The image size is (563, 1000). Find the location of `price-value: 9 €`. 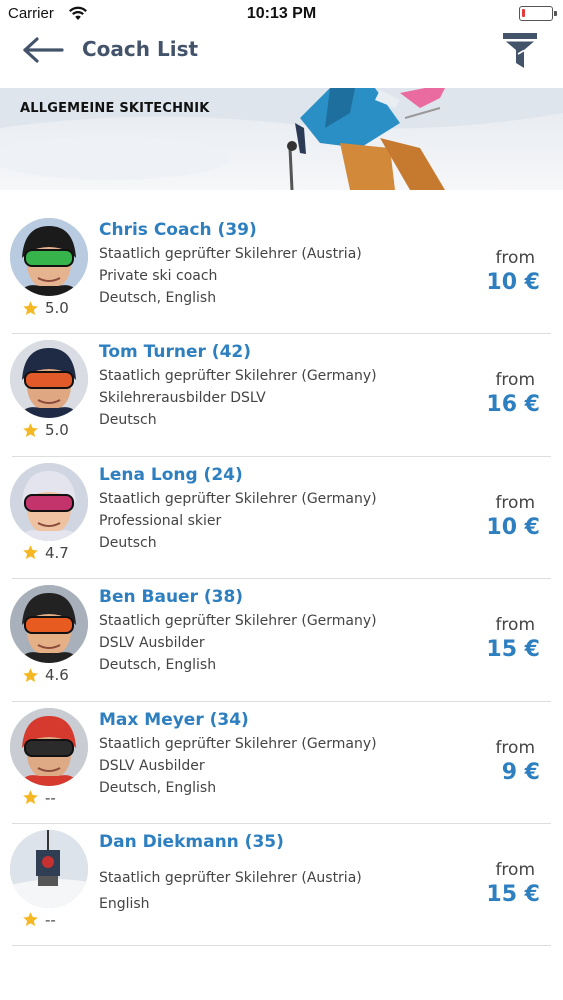

price-value: 9 € is located at coordinates (520, 772).